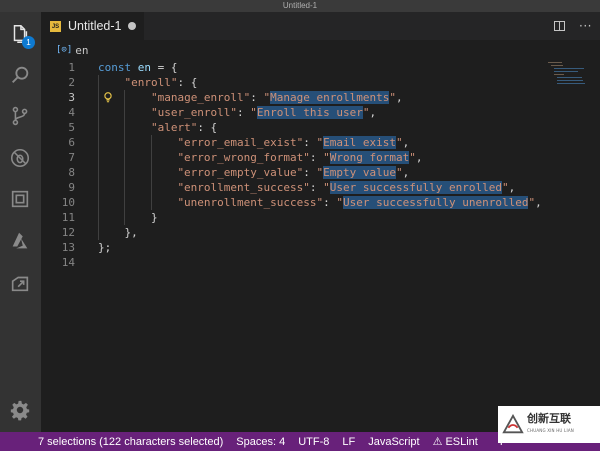 The image size is (600, 451). What do you see at coordinates (360, 142) in the screenshot?
I see `selected-text: Email exist` at bounding box center [360, 142].